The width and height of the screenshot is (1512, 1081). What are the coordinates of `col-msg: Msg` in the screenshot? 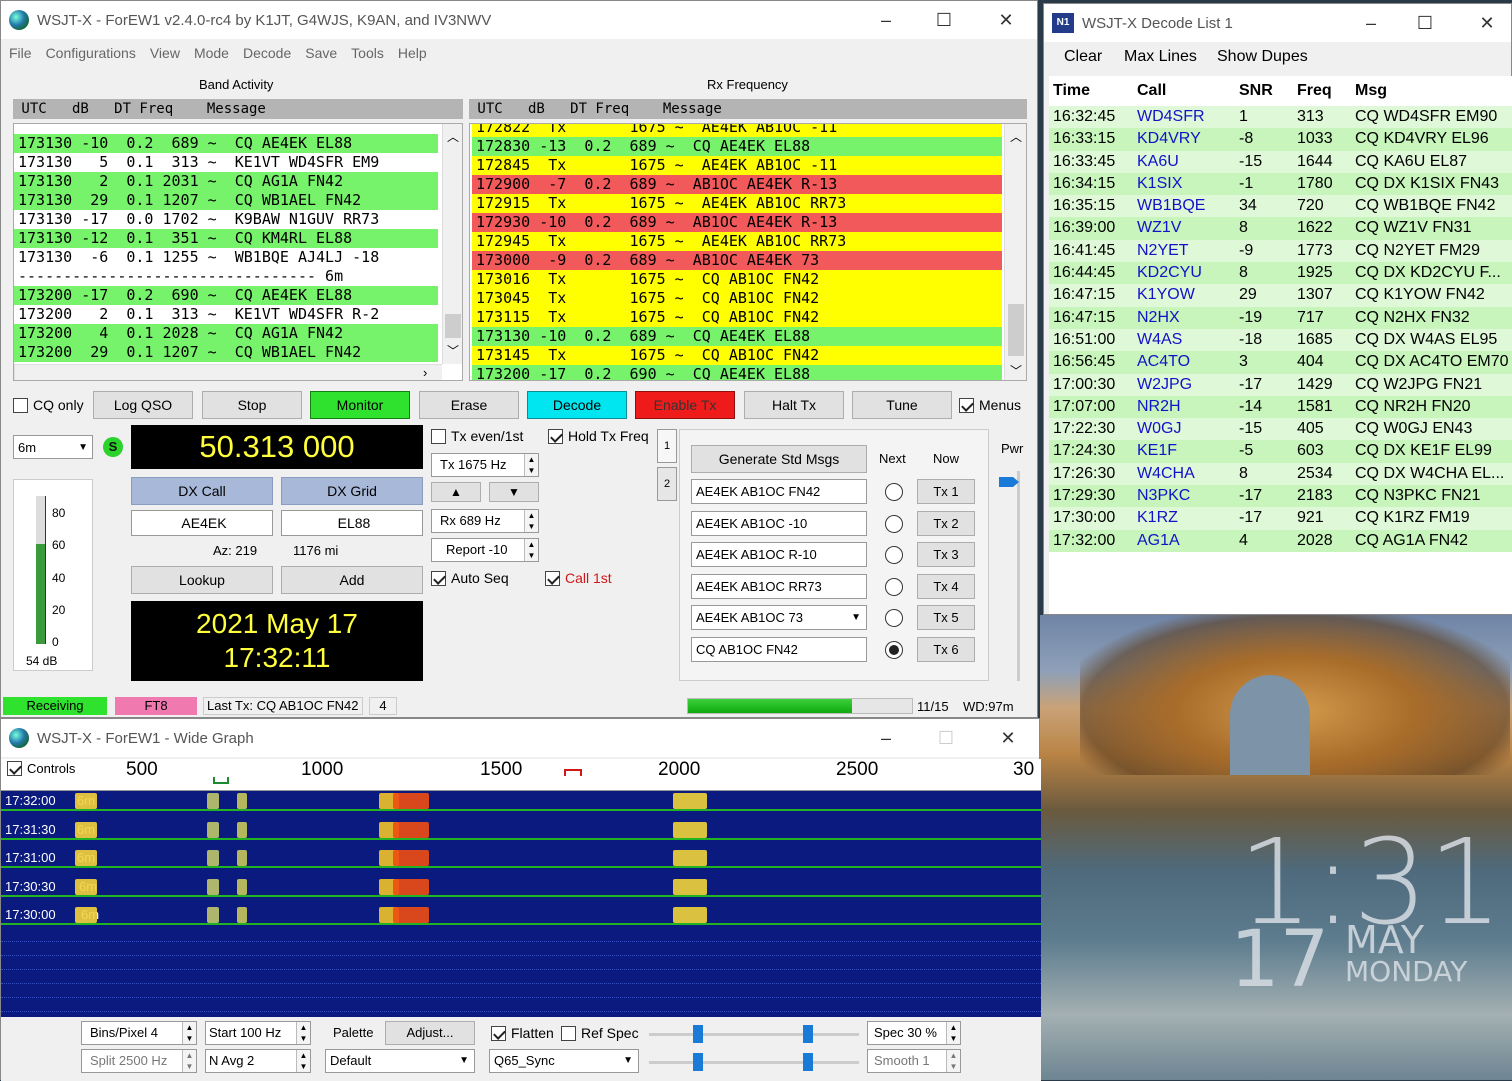 It's located at (1430, 91).